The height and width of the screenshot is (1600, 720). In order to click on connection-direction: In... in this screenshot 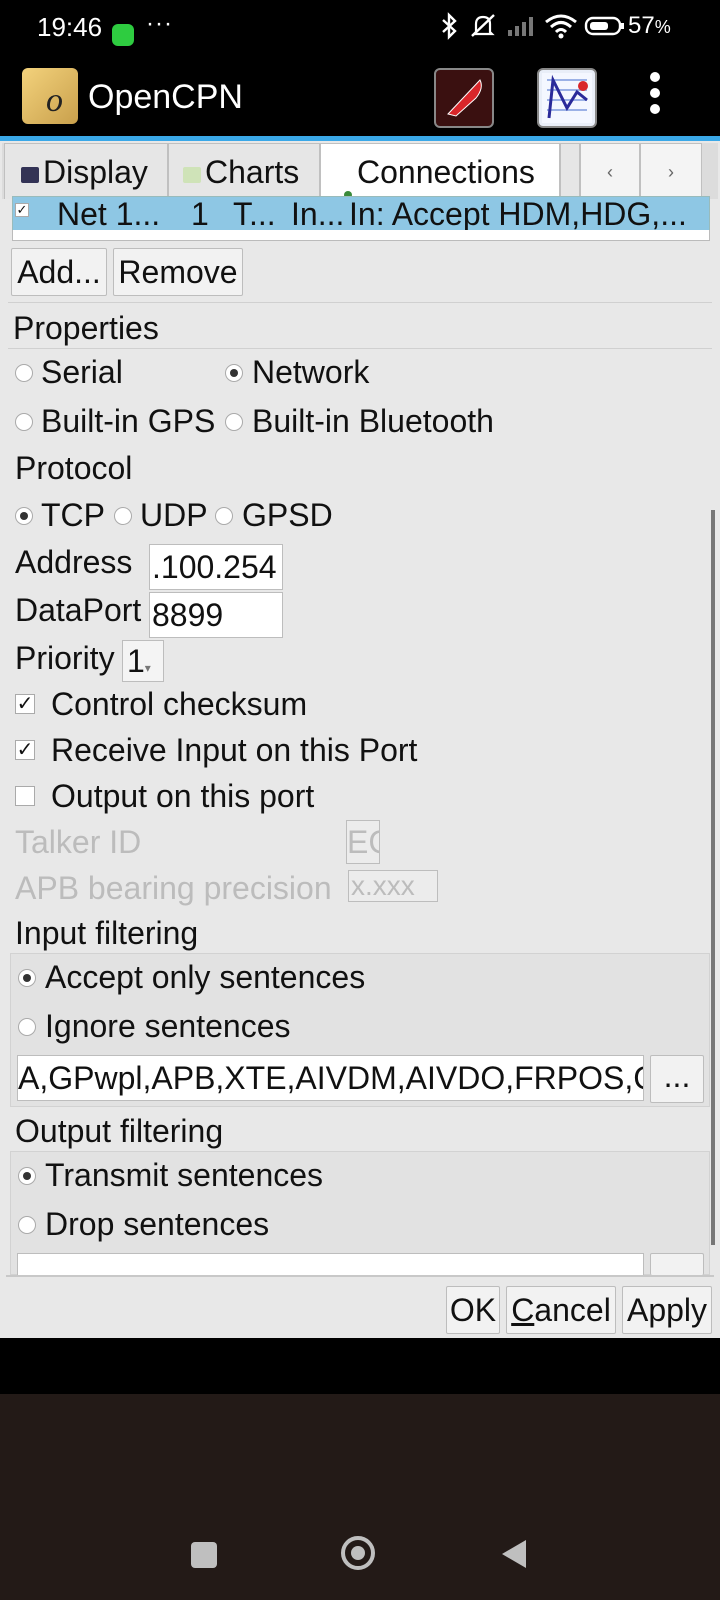, I will do `click(318, 214)`.